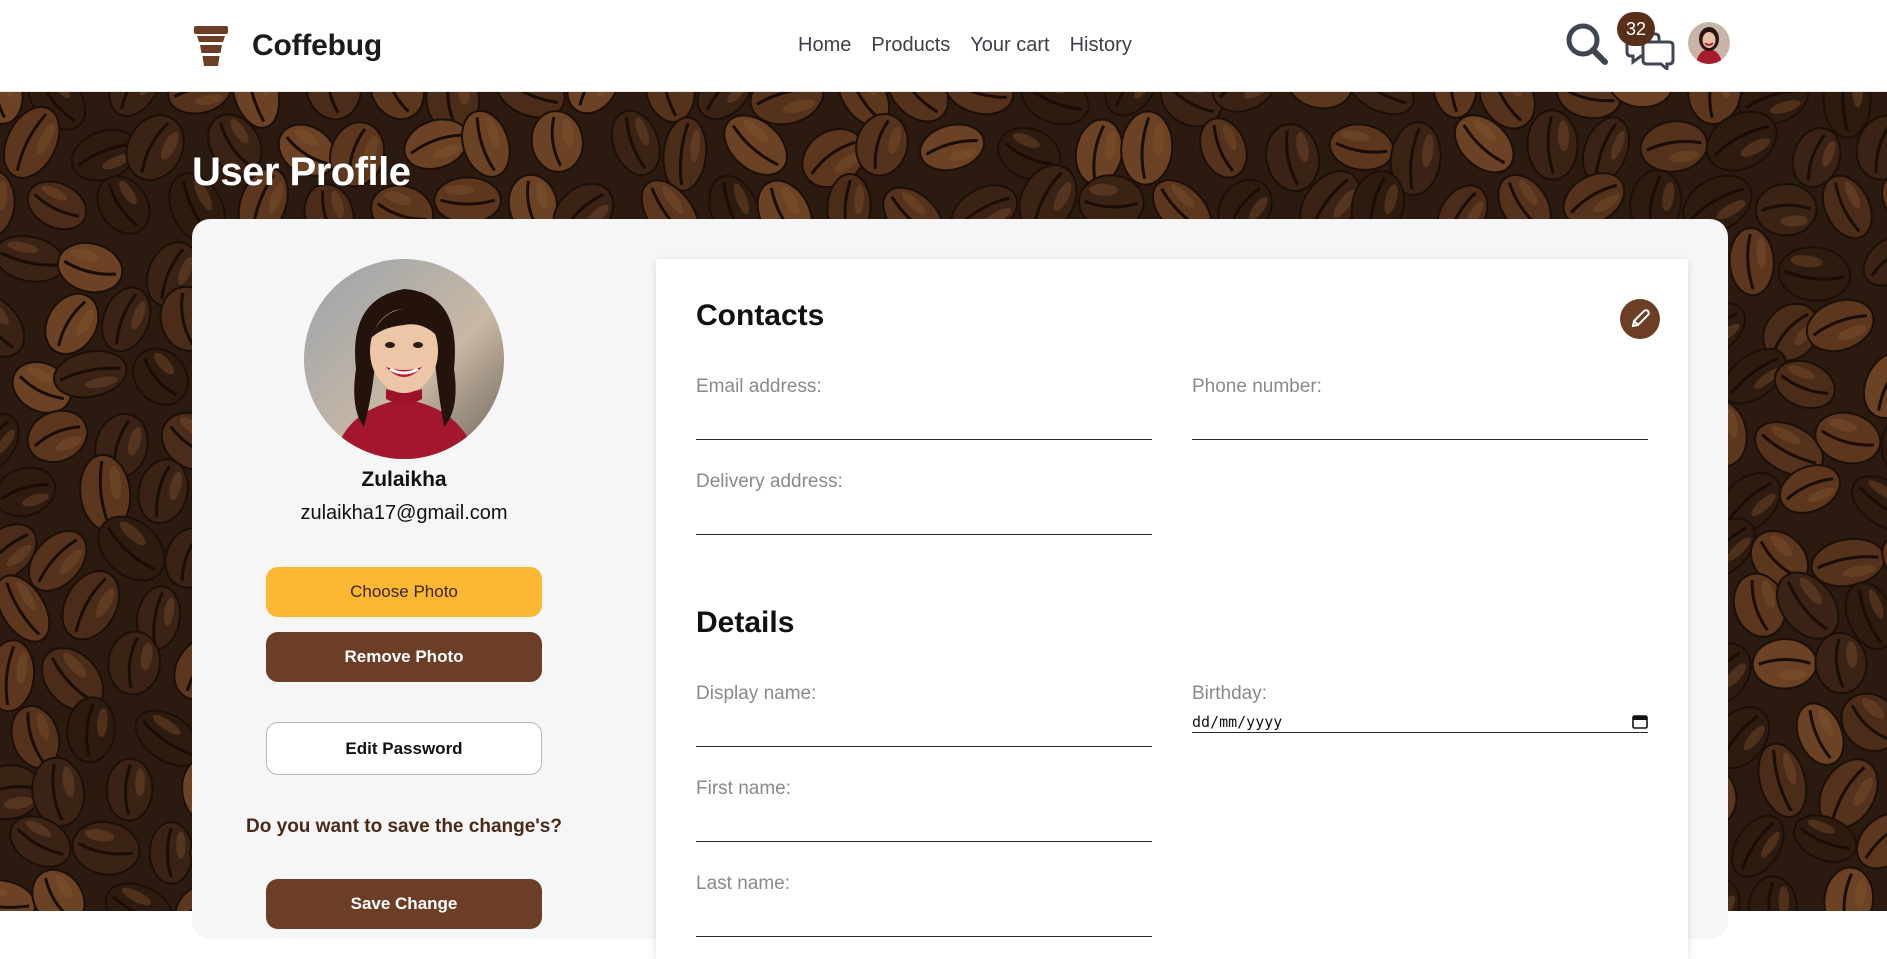 This screenshot has height=959, width=1887. Describe the element at coordinates (745, 622) in the screenshot. I see `details-section-title: Details` at that location.